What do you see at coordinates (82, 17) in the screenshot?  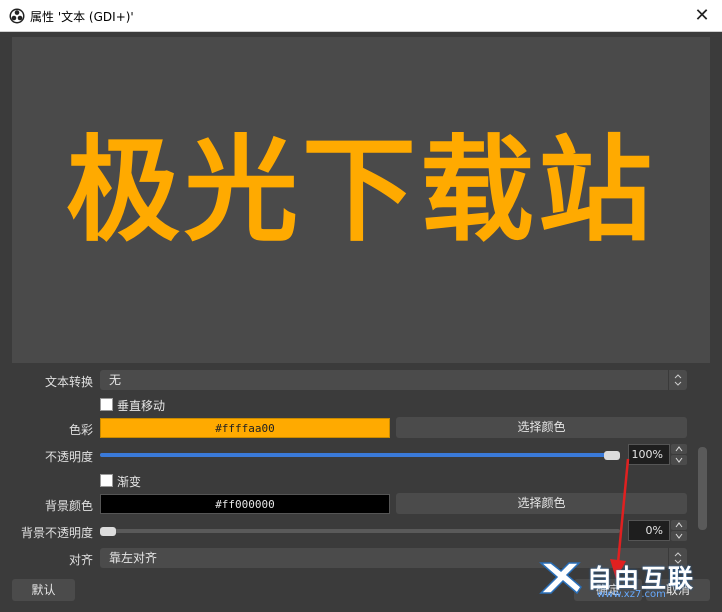 I see `window-title: 属性 '文本 (GDI+)'` at bounding box center [82, 17].